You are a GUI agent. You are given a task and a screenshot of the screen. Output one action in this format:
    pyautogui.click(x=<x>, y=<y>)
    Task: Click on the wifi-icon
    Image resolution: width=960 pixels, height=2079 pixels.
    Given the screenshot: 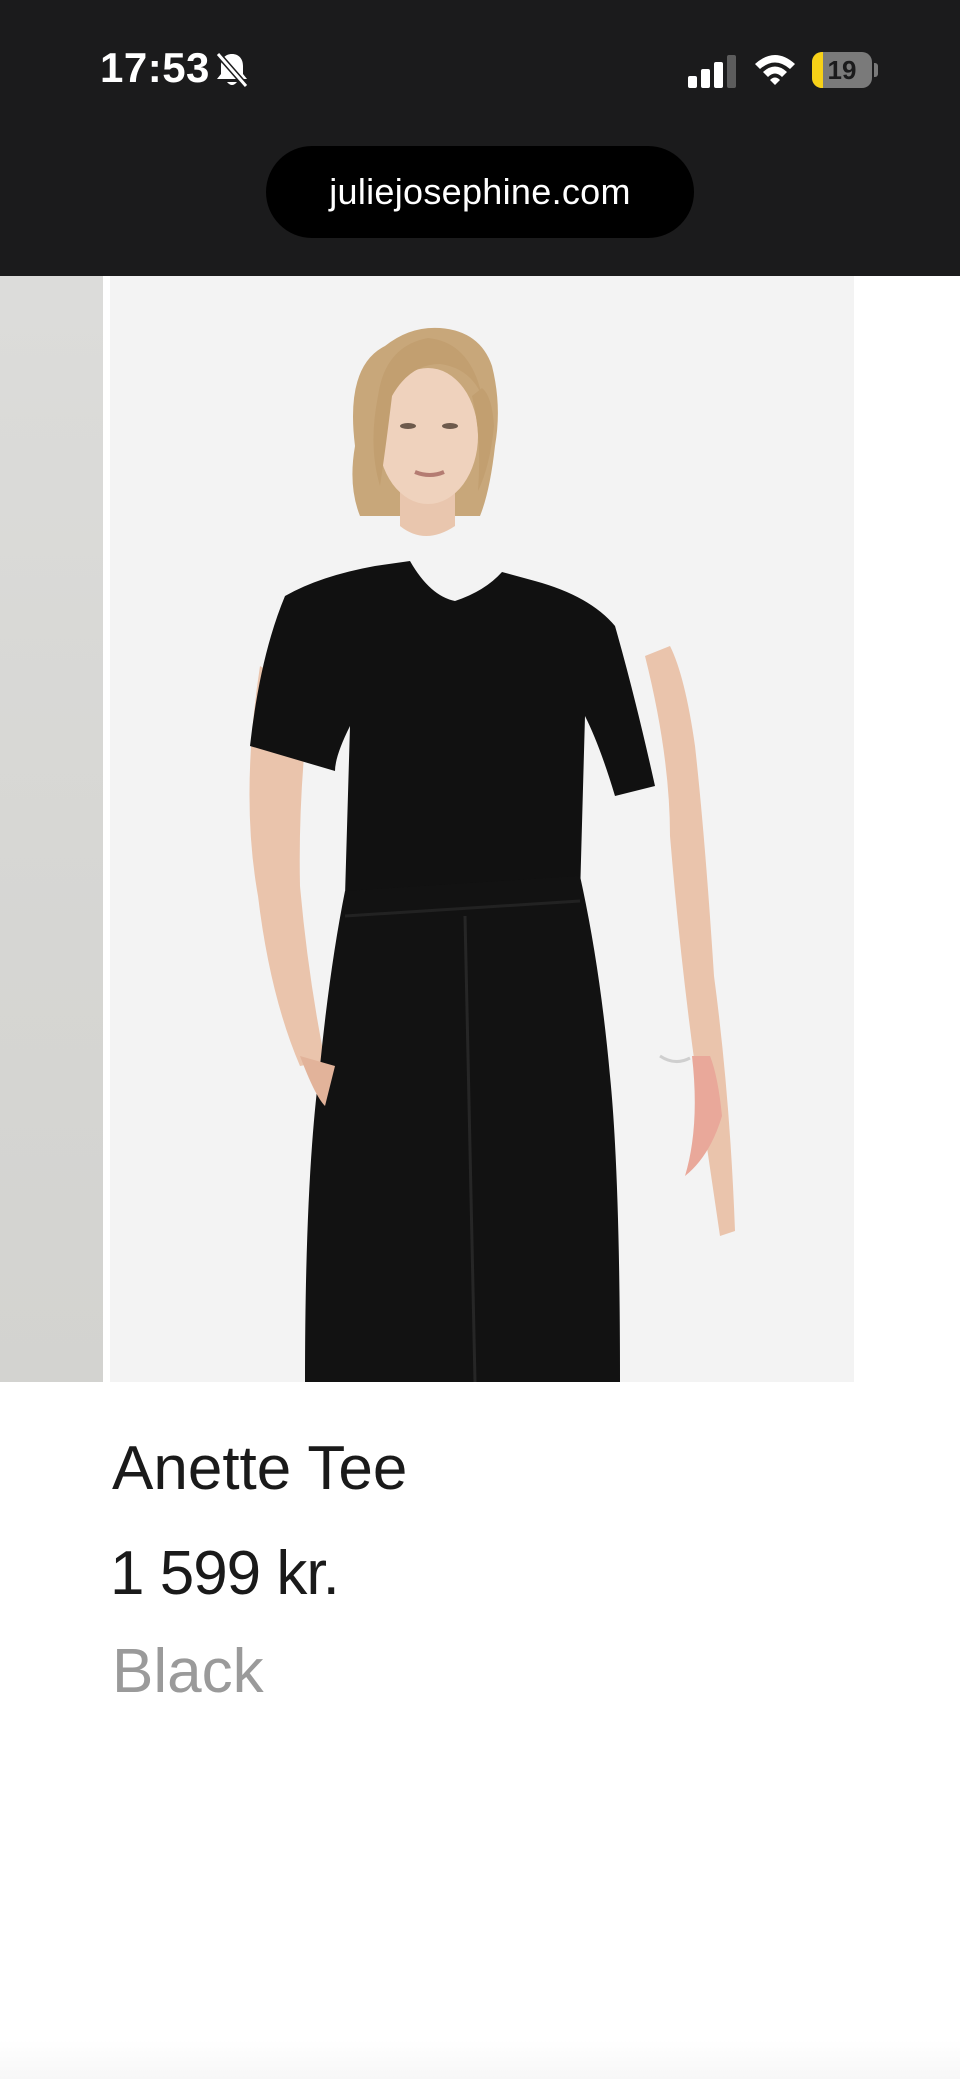 What is the action you would take?
    pyautogui.click(x=775, y=70)
    